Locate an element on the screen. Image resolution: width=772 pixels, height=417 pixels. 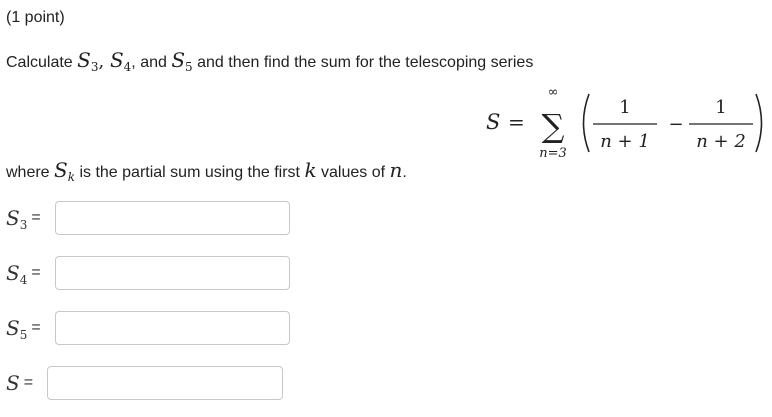
where-text-end: . is located at coordinates (404, 172).